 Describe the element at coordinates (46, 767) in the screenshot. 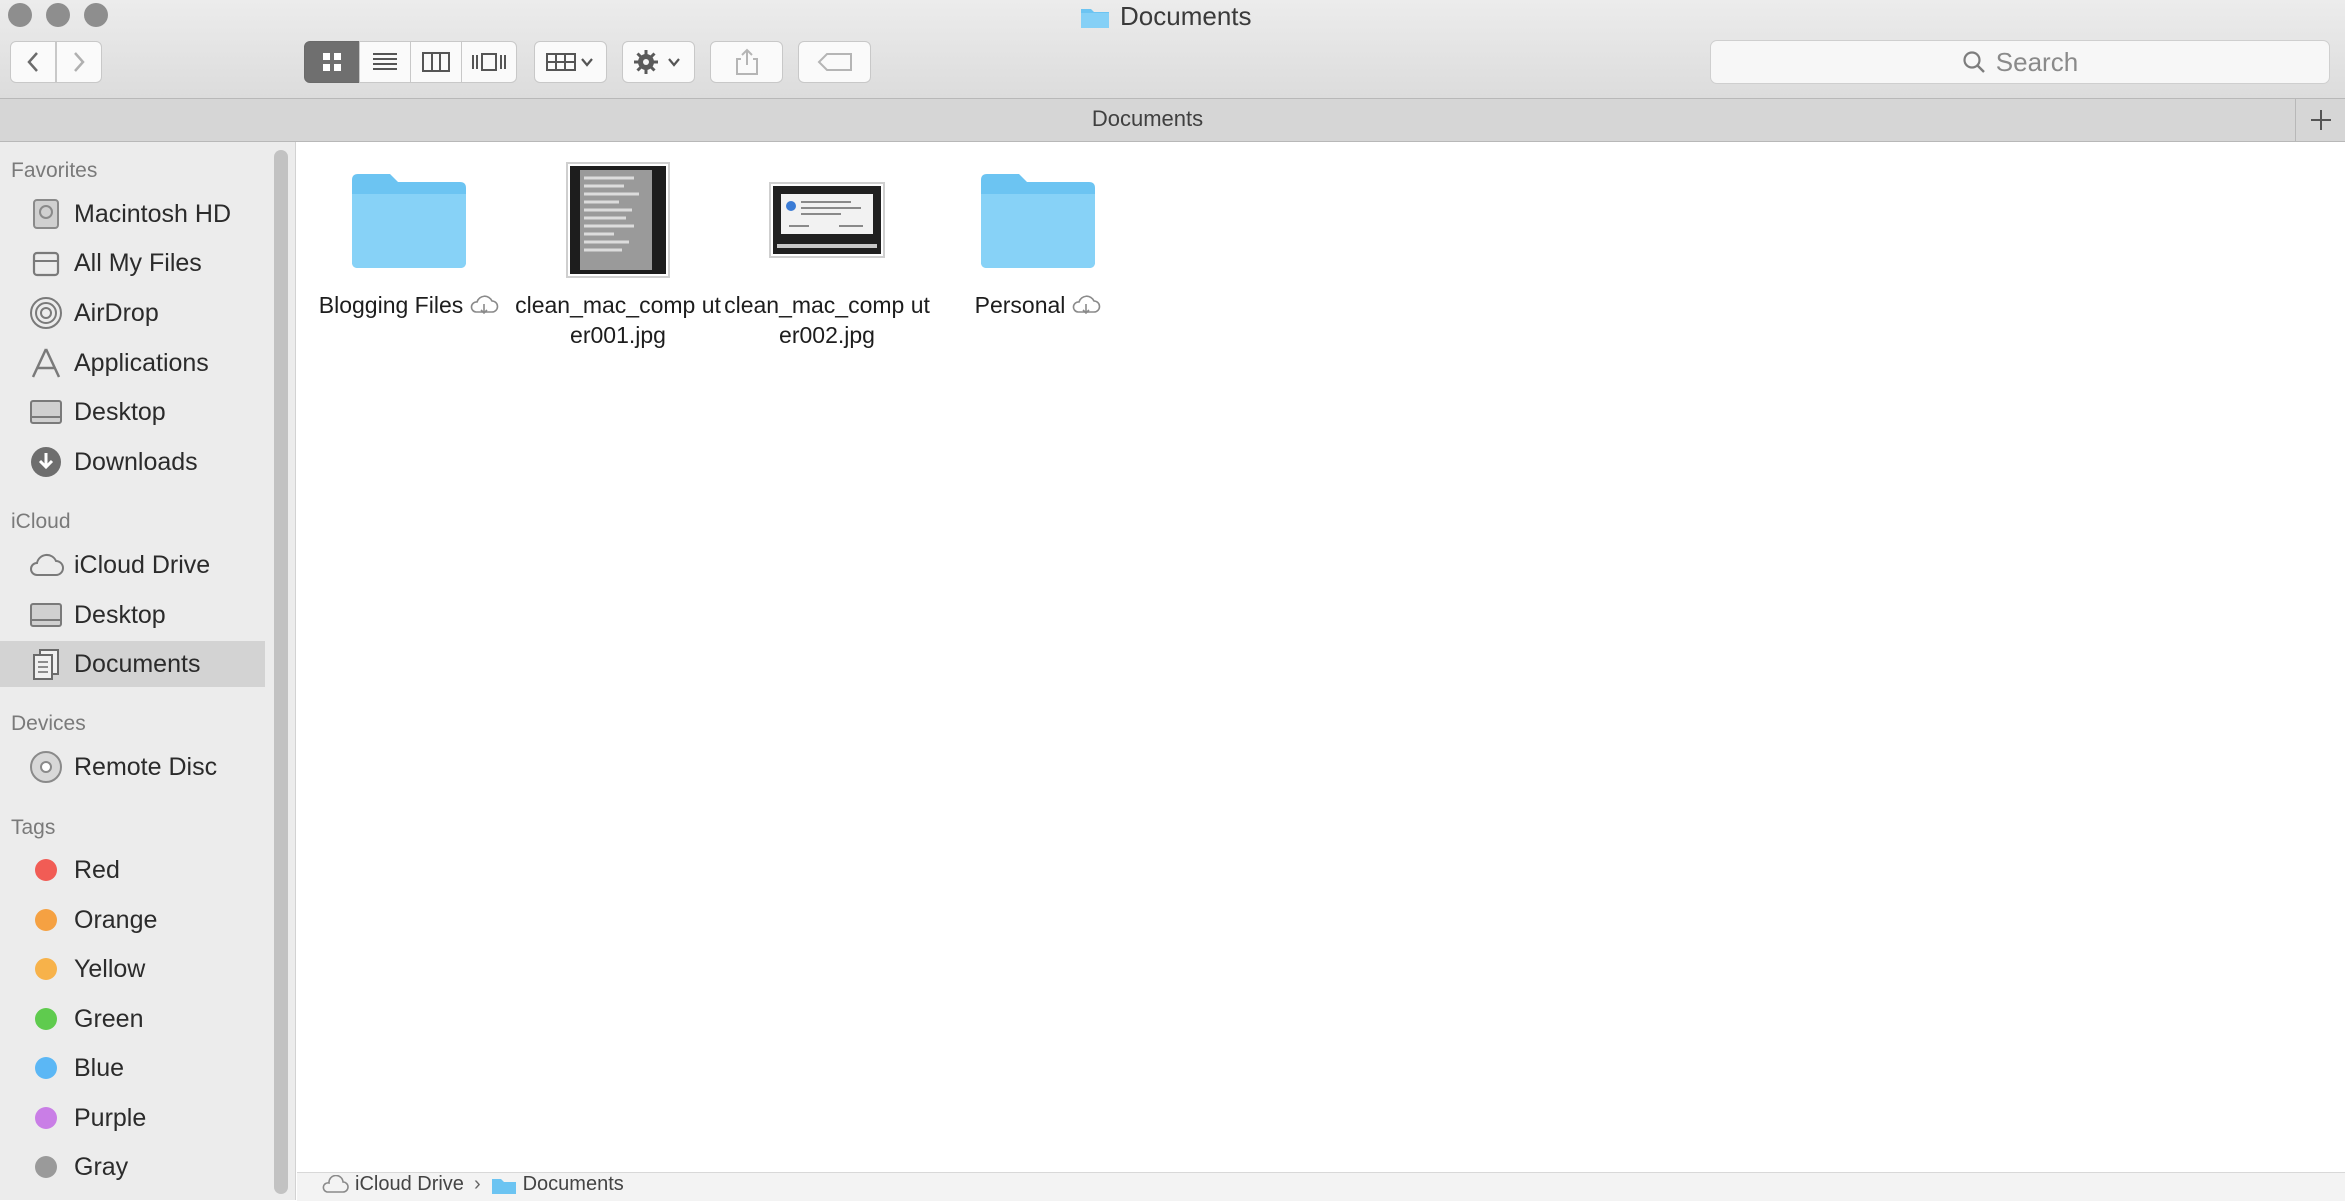

I see `disc-icon` at that location.